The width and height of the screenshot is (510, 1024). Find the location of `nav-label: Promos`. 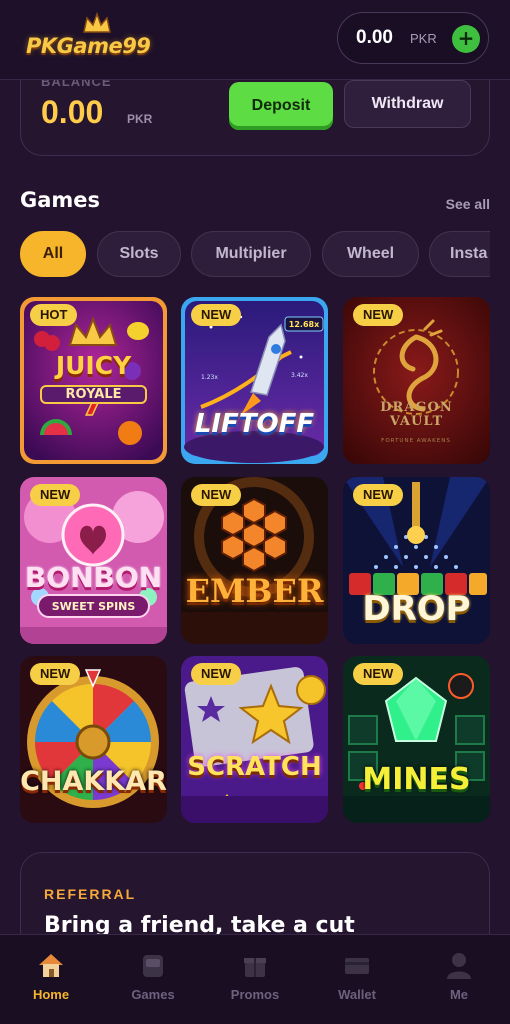

nav-label: Promos is located at coordinates (255, 994).